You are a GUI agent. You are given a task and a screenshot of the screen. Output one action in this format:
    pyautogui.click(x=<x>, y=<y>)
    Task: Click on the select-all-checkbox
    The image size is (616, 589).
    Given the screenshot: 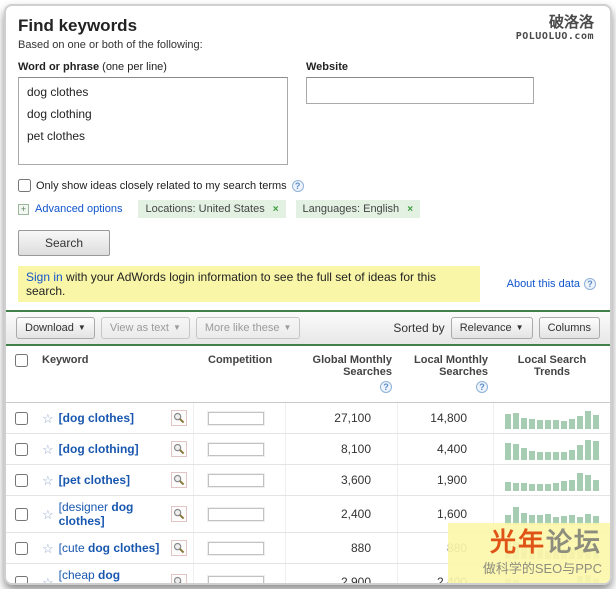 What is the action you would take?
    pyautogui.click(x=21, y=360)
    